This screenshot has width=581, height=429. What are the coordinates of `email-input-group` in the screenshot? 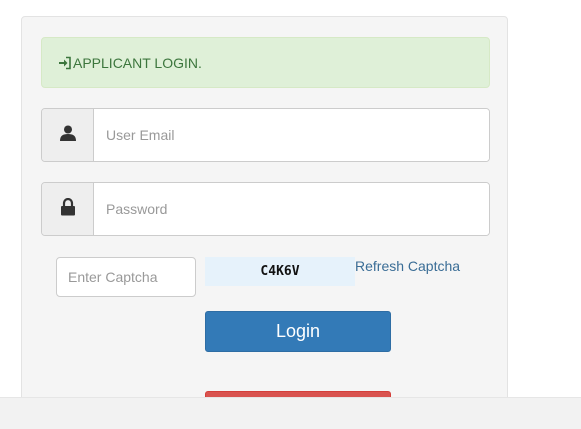 It's located at (265, 135).